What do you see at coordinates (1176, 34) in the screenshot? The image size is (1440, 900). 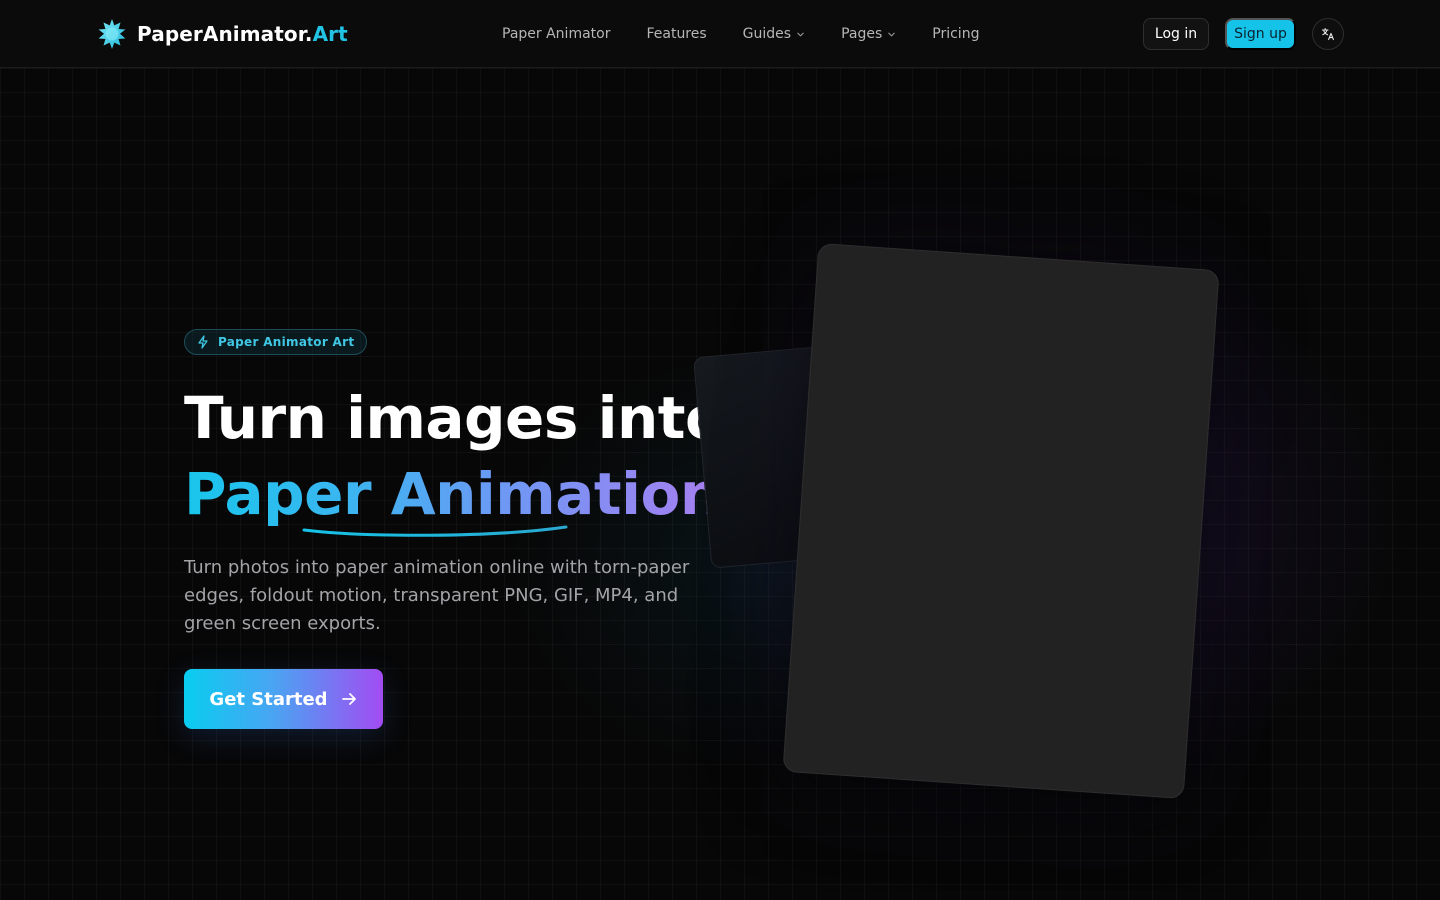 I see `login-button: Log in` at bounding box center [1176, 34].